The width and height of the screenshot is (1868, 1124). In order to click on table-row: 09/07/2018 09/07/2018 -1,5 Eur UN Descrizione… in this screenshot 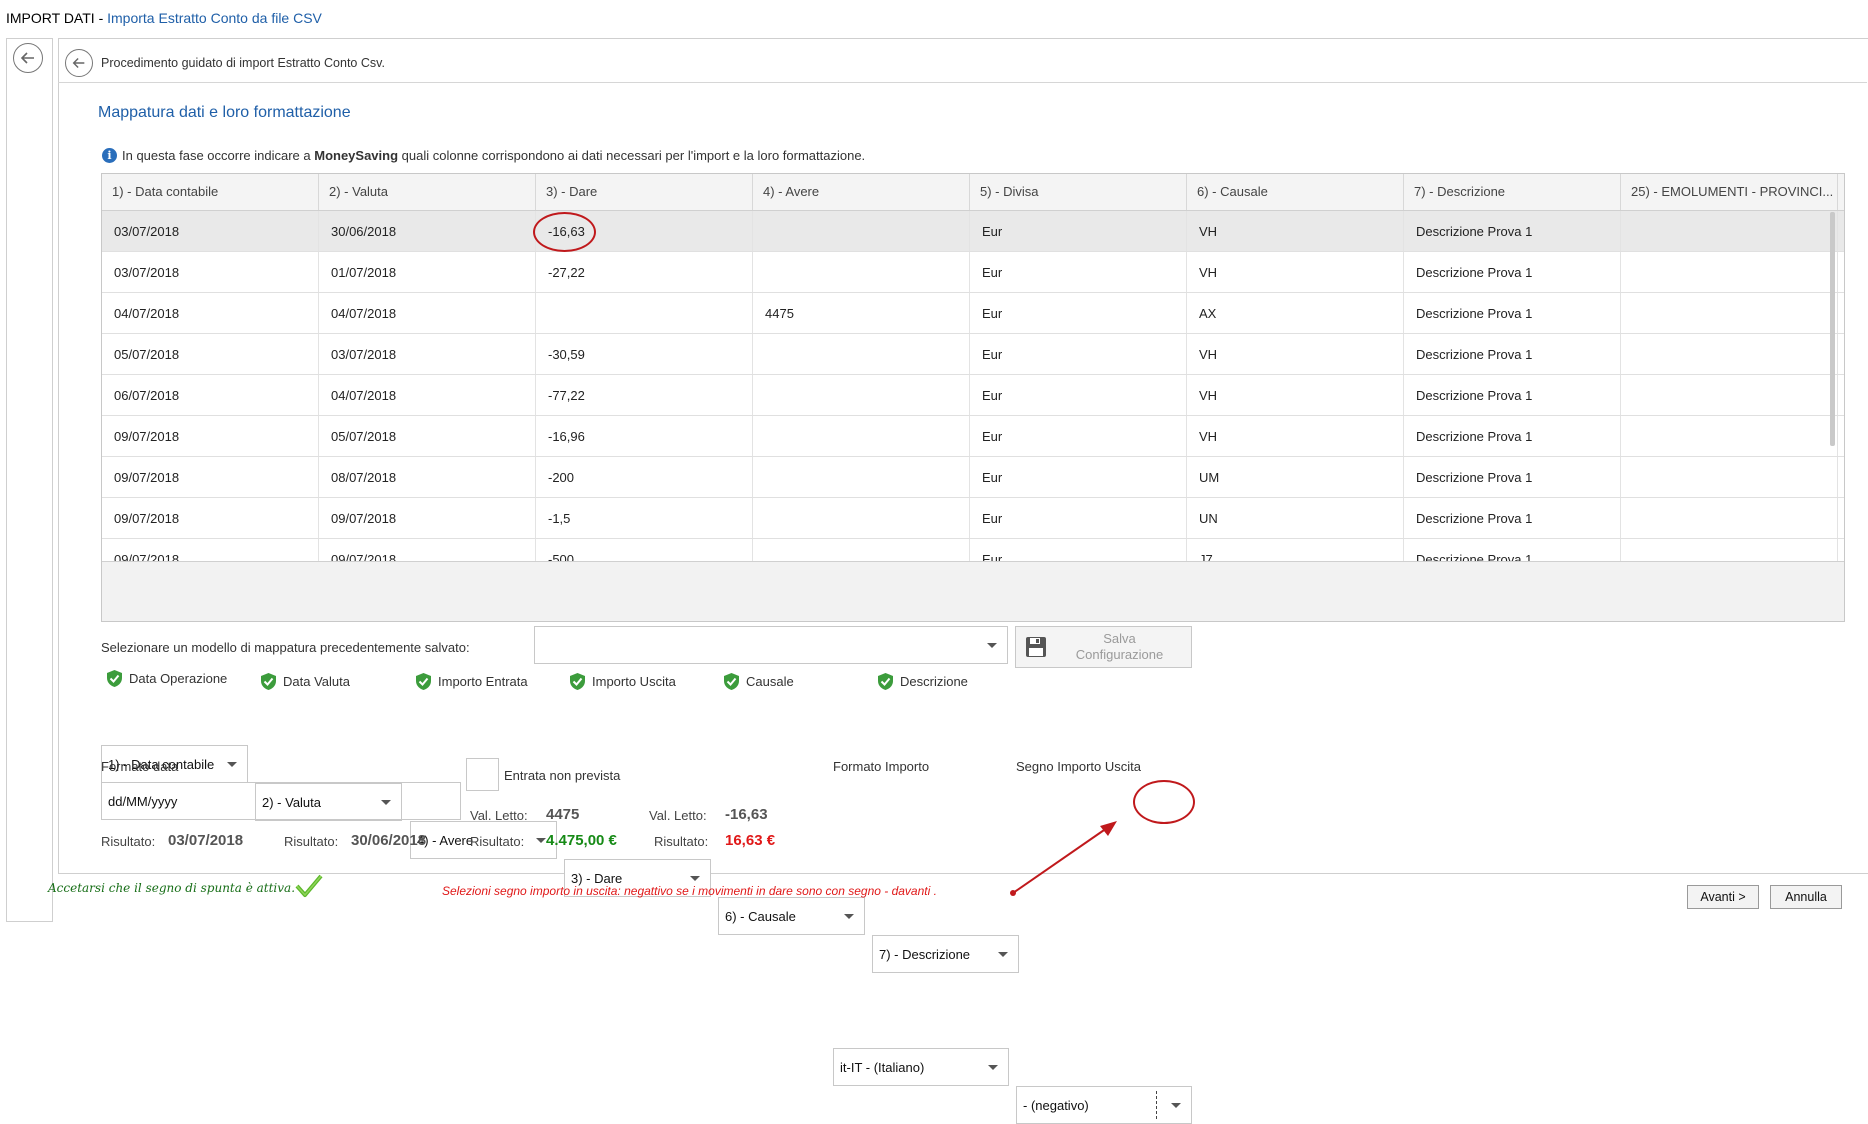, I will do `click(973, 518)`.